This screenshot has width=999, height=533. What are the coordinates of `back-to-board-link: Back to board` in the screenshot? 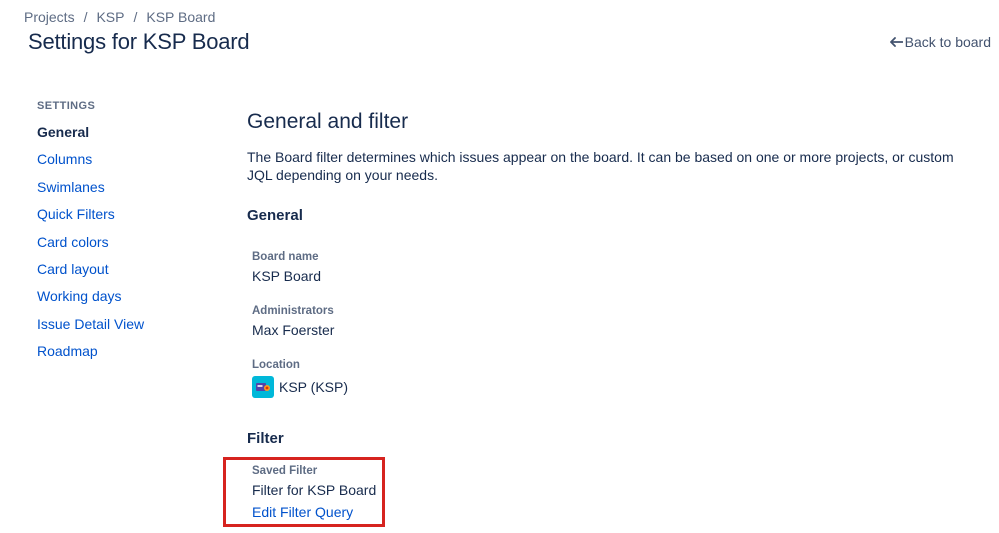 It's located at (940, 42).